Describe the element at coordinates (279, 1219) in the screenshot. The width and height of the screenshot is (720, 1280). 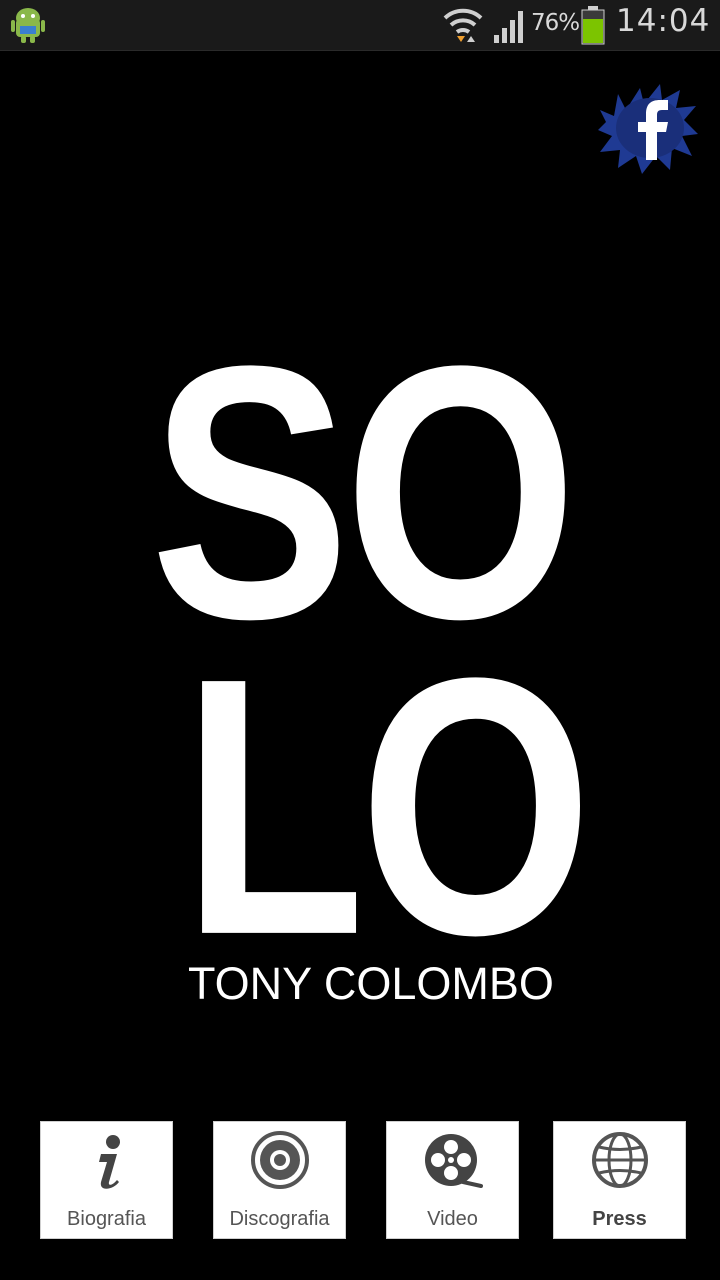
I see `discografia-label: Discografia` at that location.